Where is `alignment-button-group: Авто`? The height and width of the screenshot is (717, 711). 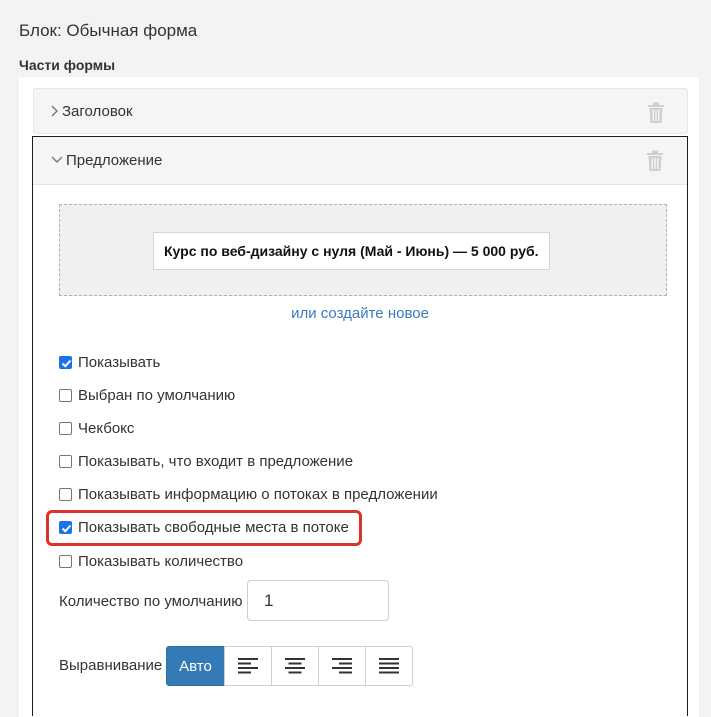 alignment-button-group: Авто is located at coordinates (289, 666).